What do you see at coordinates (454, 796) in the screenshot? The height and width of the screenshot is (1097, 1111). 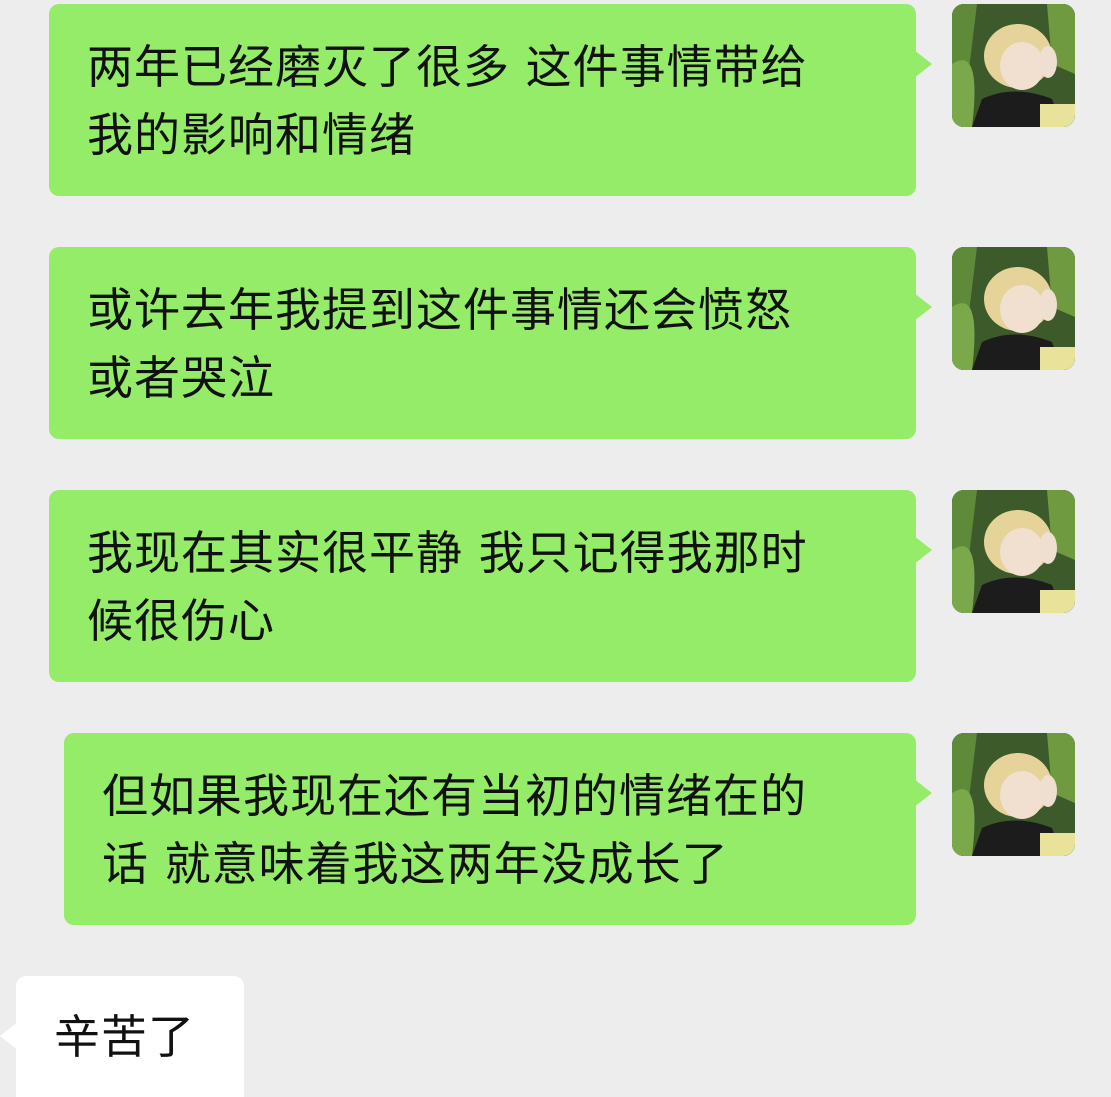 I see `message-text-line: 但如果我现在还有当初的情绪在的` at bounding box center [454, 796].